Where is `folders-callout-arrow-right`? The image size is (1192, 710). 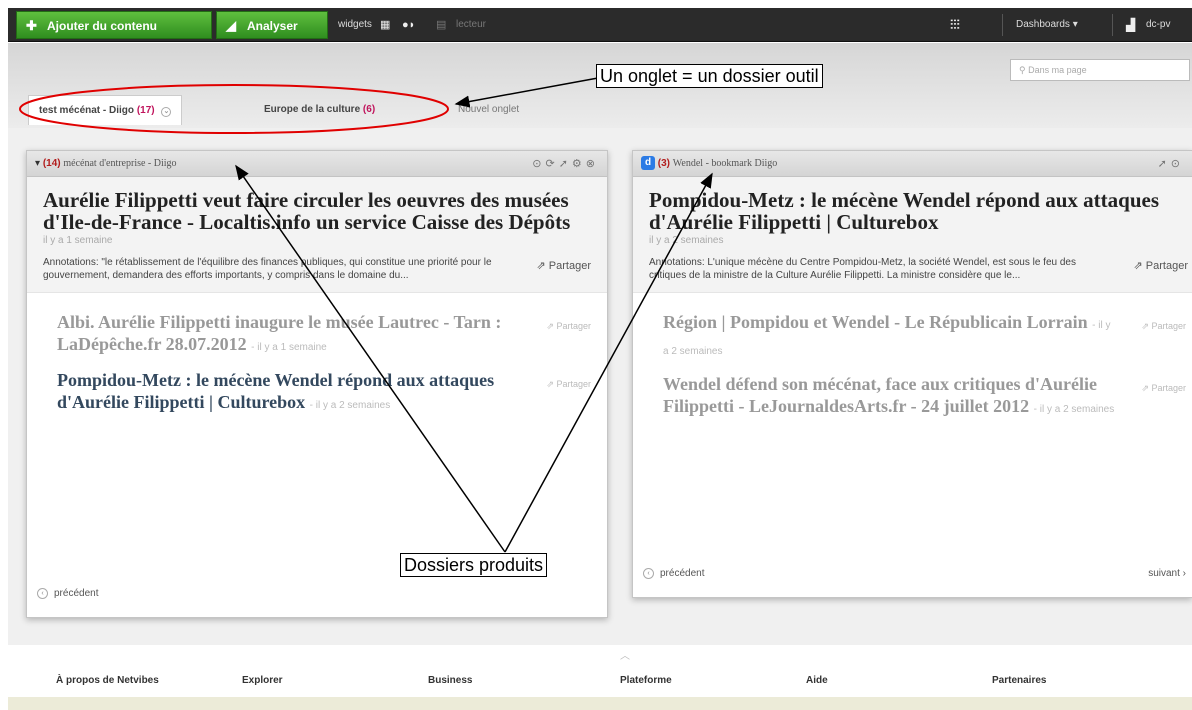 folders-callout-arrow-right is located at coordinates (608, 362).